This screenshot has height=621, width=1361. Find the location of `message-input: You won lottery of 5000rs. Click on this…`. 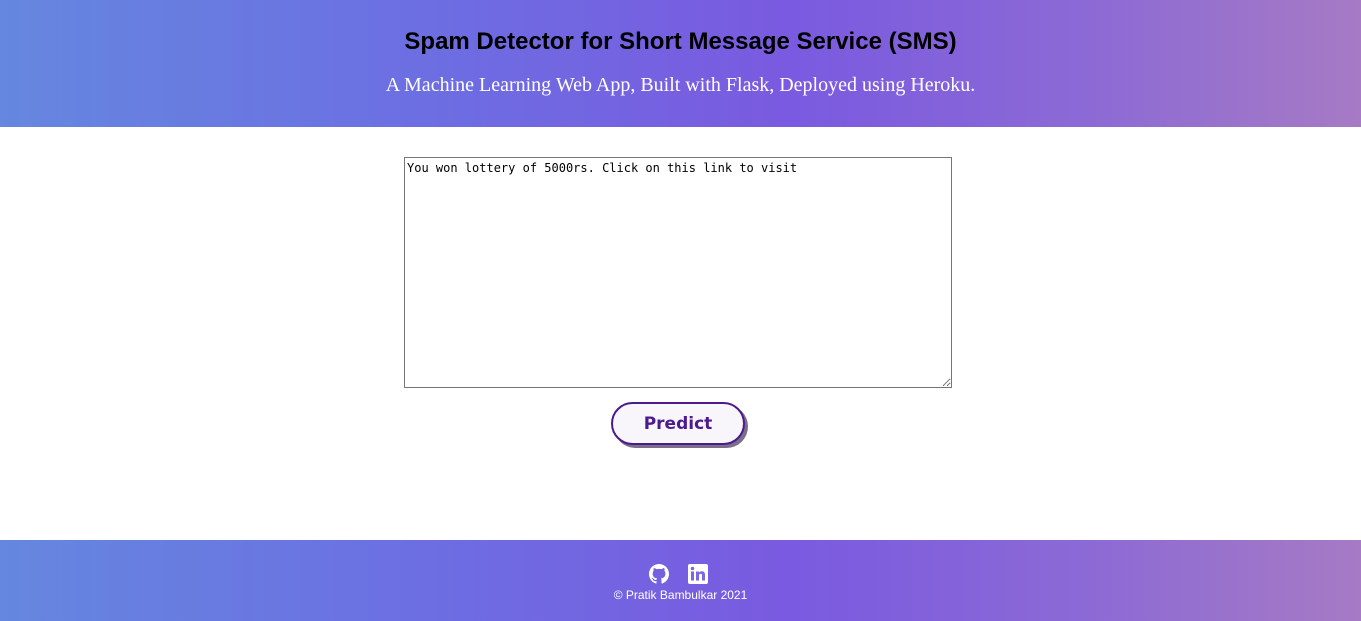

message-input: You won lottery of 5000rs. Click on this… is located at coordinates (678, 272).